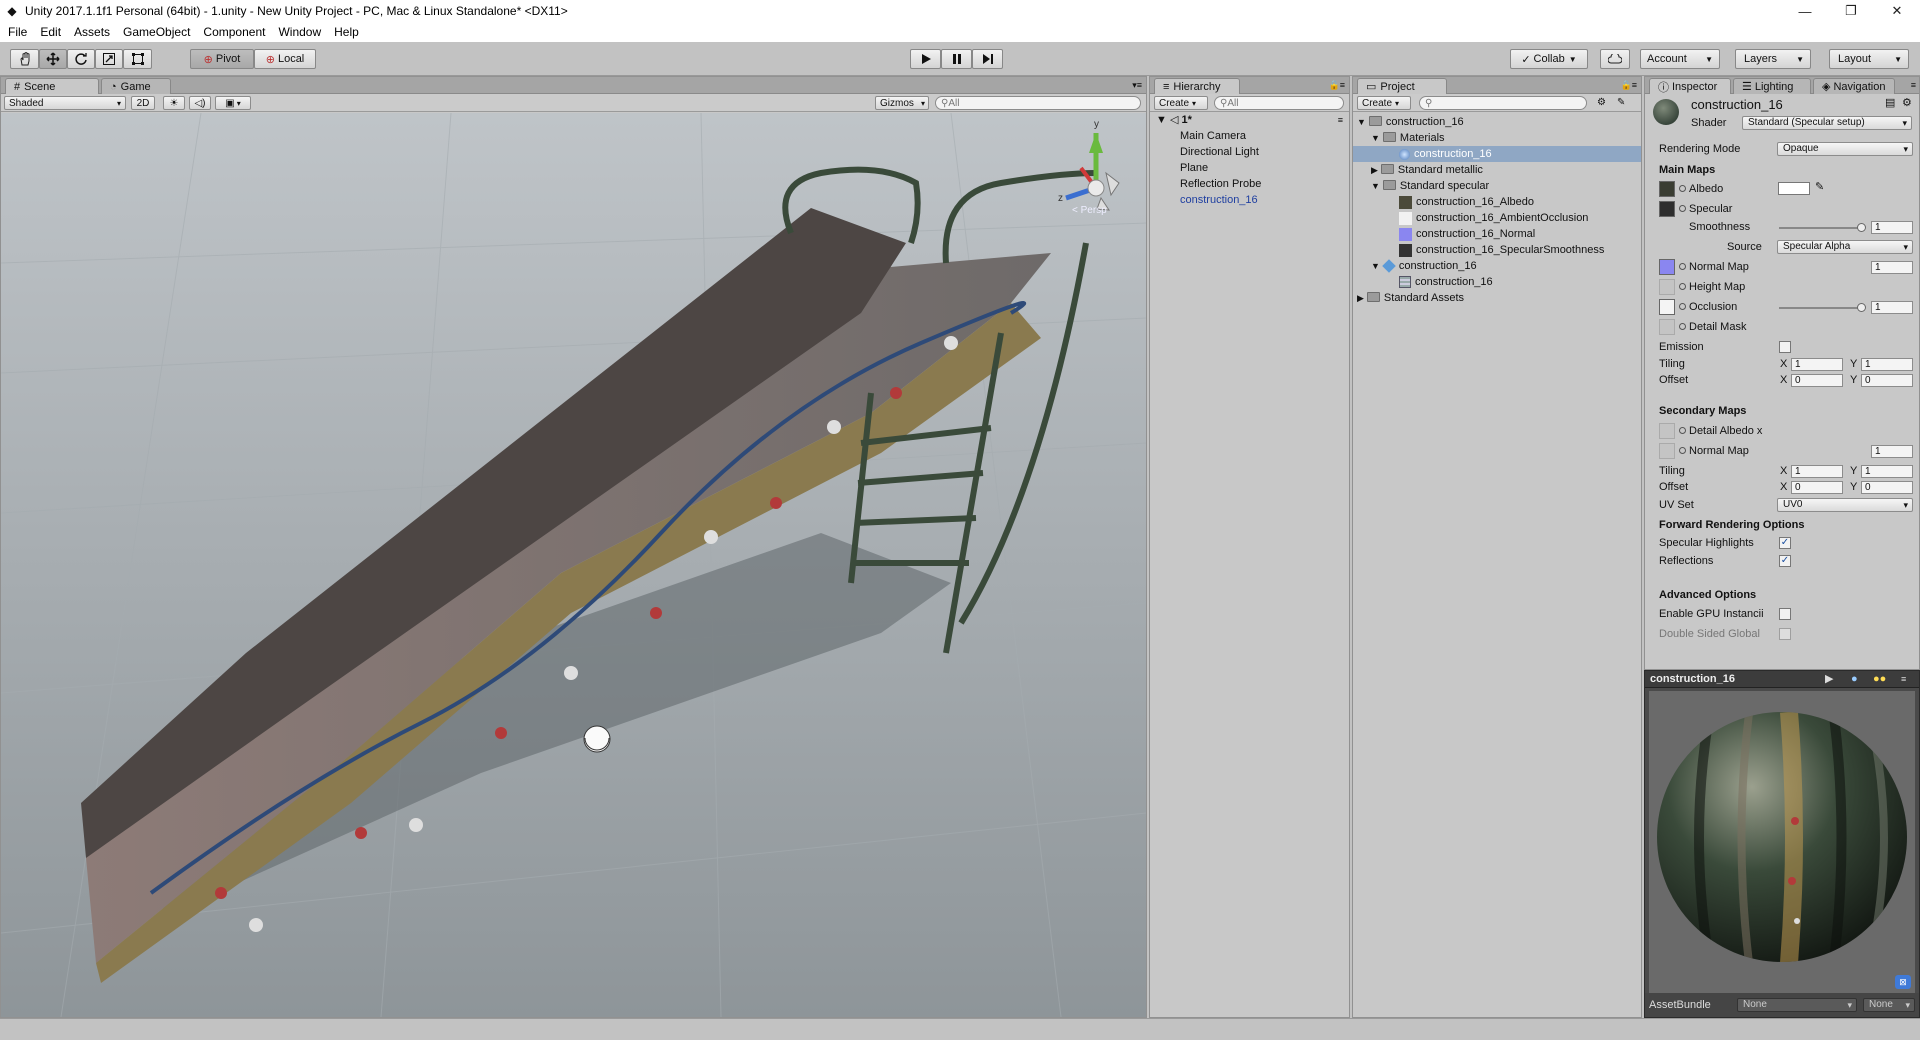 The width and height of the screenshot is (1920, 1040). What do you see at coordinates (1720, 431) in the screenshot?
I see `detail-albedo-label: Detail Albedo x` at bounding box center [1720, 431].